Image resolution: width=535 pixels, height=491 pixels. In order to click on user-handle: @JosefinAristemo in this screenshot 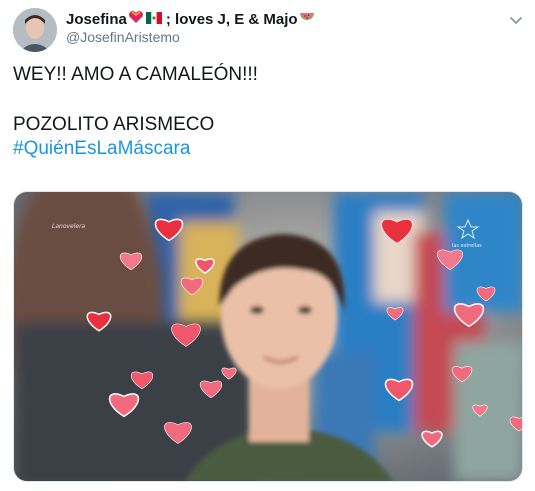, I will do `click(123, 37)`.